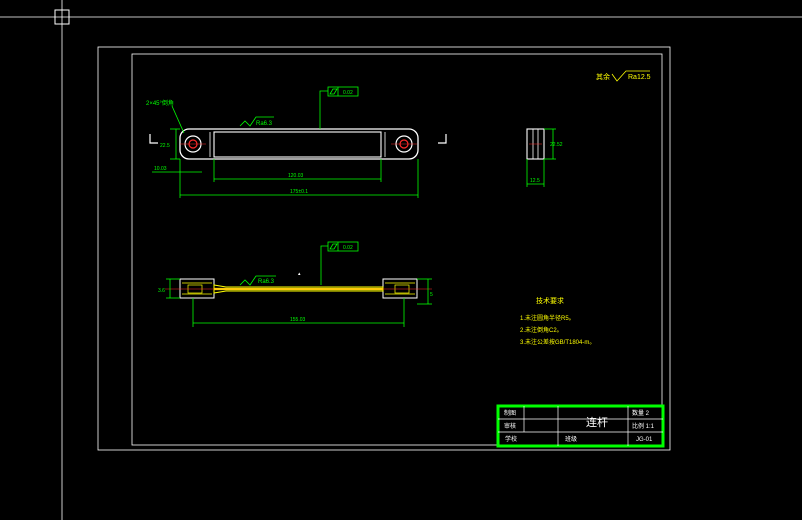  Describe the element at coordinates (643, 426) in the screenshot. I see `svg-text: 比例 1:1` at that location.